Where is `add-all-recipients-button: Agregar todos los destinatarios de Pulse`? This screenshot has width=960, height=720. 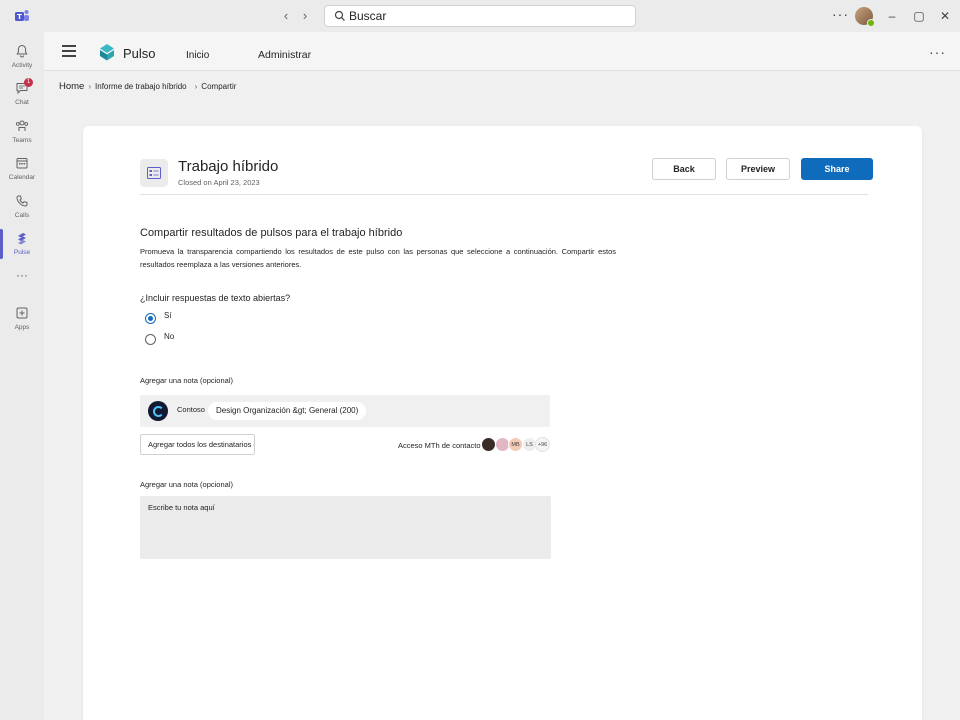 add-all-recipients-button: Agregar todos los destinatarios de Pulse is located at coordinates (197, 444).